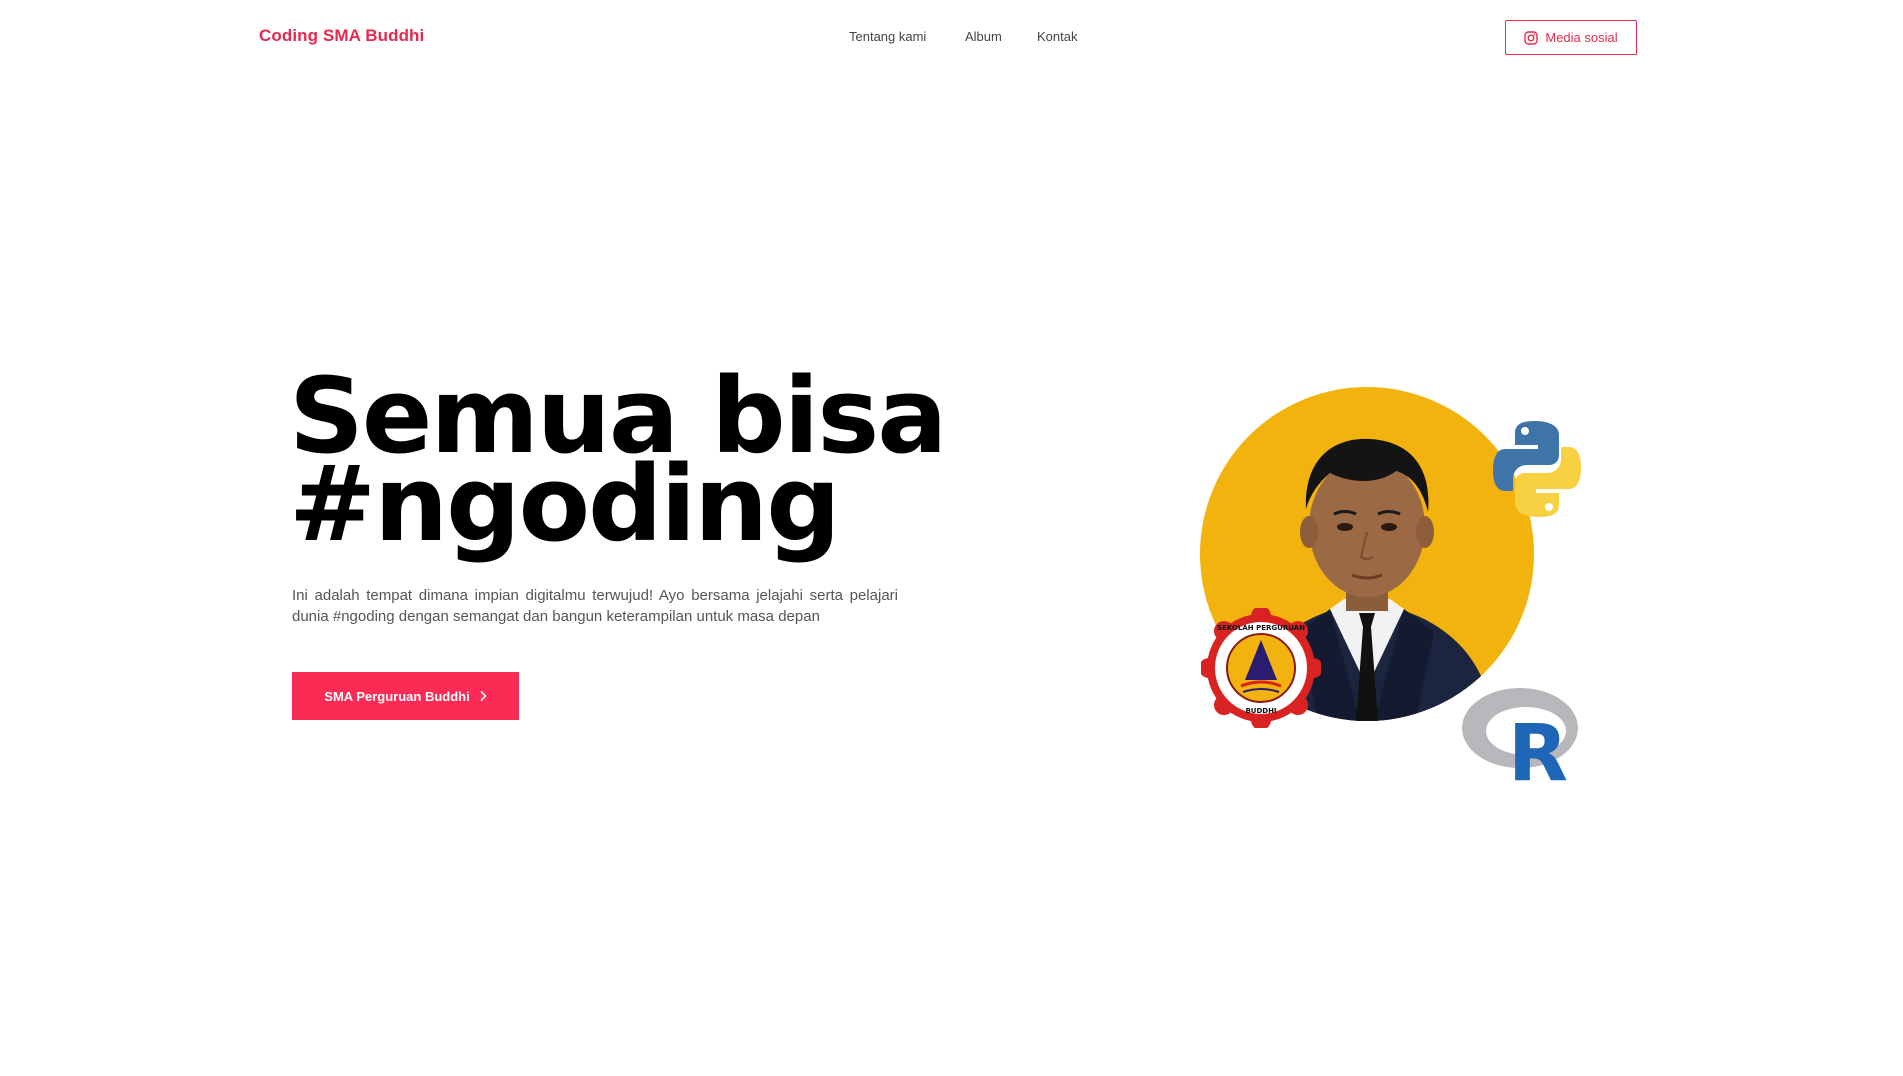 Image resolution: width=1903 pixels, height=1076 pixels. What do you see at coordinates (1581, 37) in the screenshot?
I see `social-media-label: Media sosial` at bounding box center [1581, 37].